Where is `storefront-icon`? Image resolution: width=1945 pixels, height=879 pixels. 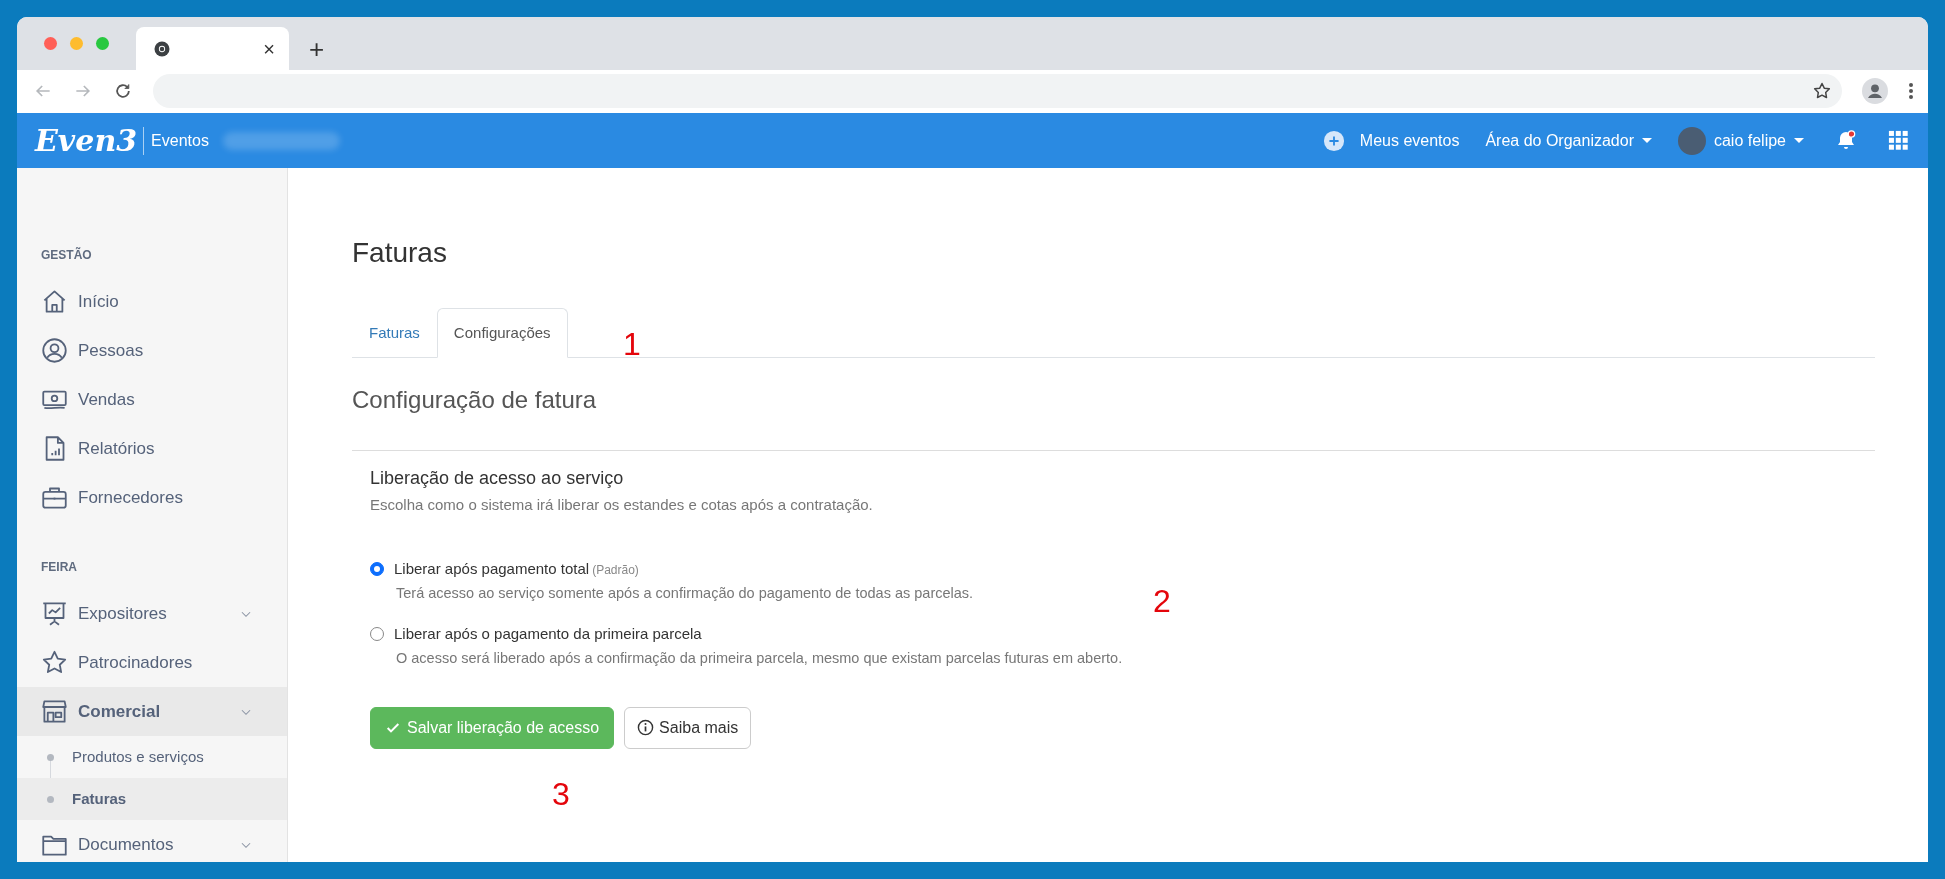 storefront-icon is located at coordinates (54, 711).